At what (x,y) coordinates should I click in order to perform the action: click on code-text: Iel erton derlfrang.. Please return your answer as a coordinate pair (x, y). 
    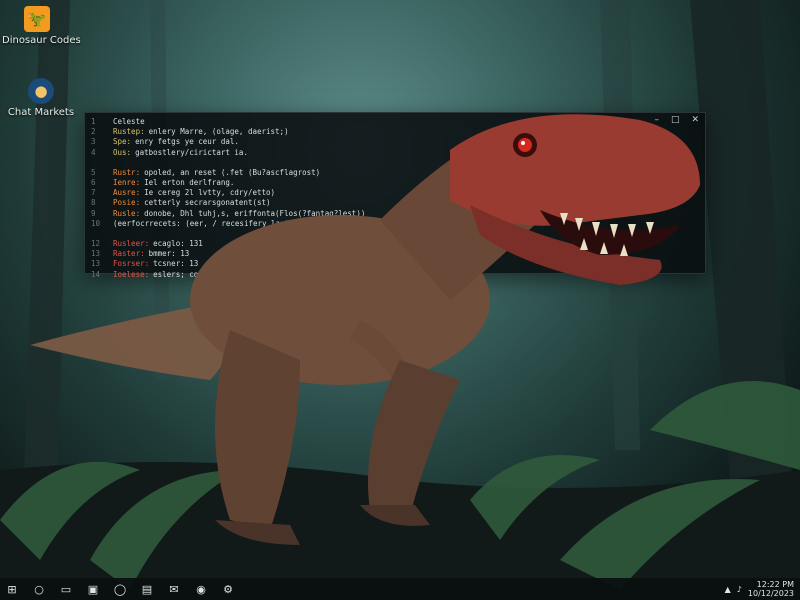
    Looking at the image, I should click on (189, 183).